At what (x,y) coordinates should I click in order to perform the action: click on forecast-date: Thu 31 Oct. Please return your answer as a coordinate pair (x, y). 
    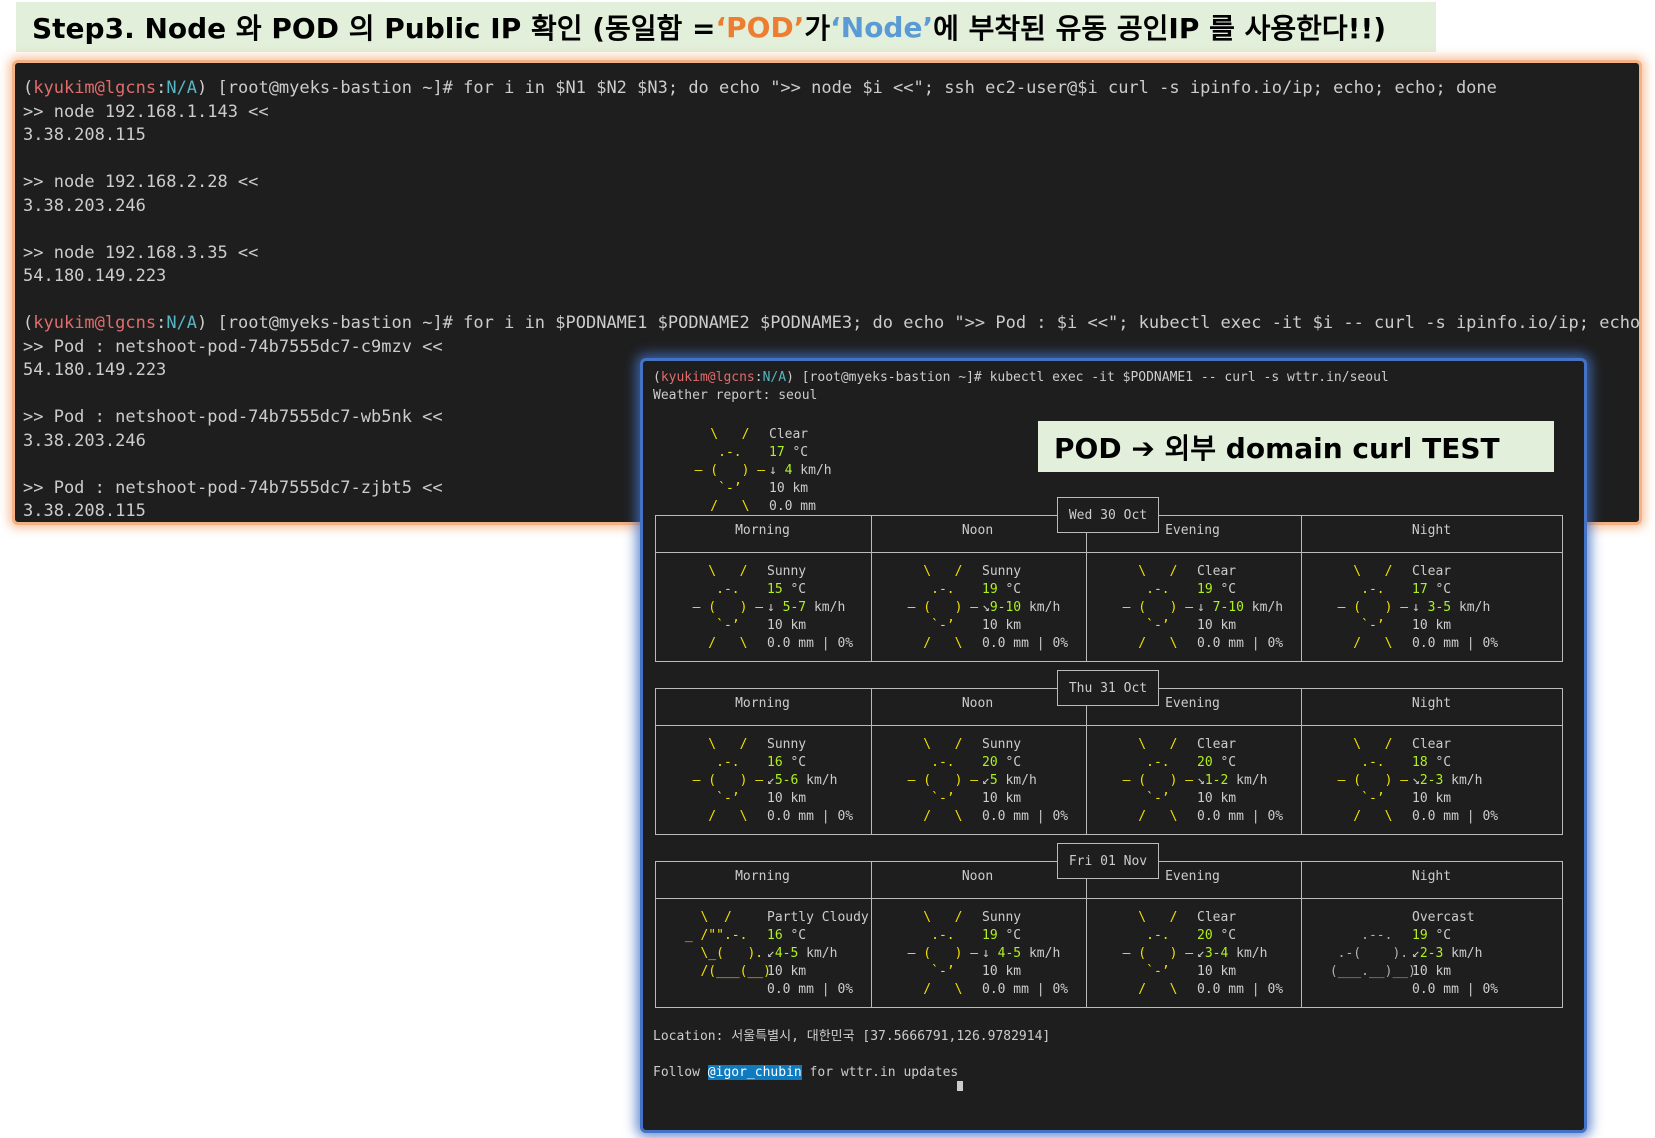
    Looking at the image, I should click on (1108, 688).